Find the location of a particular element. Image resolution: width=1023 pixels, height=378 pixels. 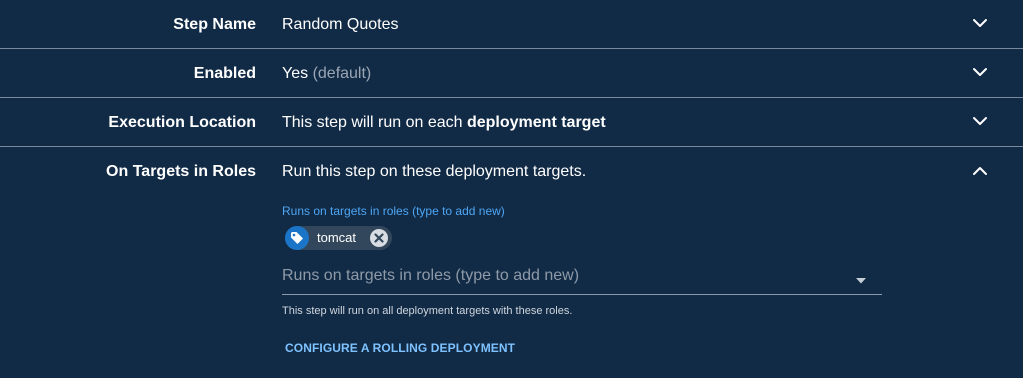

enabled-default-suffix: (default) is located at coordinates (342, 73).